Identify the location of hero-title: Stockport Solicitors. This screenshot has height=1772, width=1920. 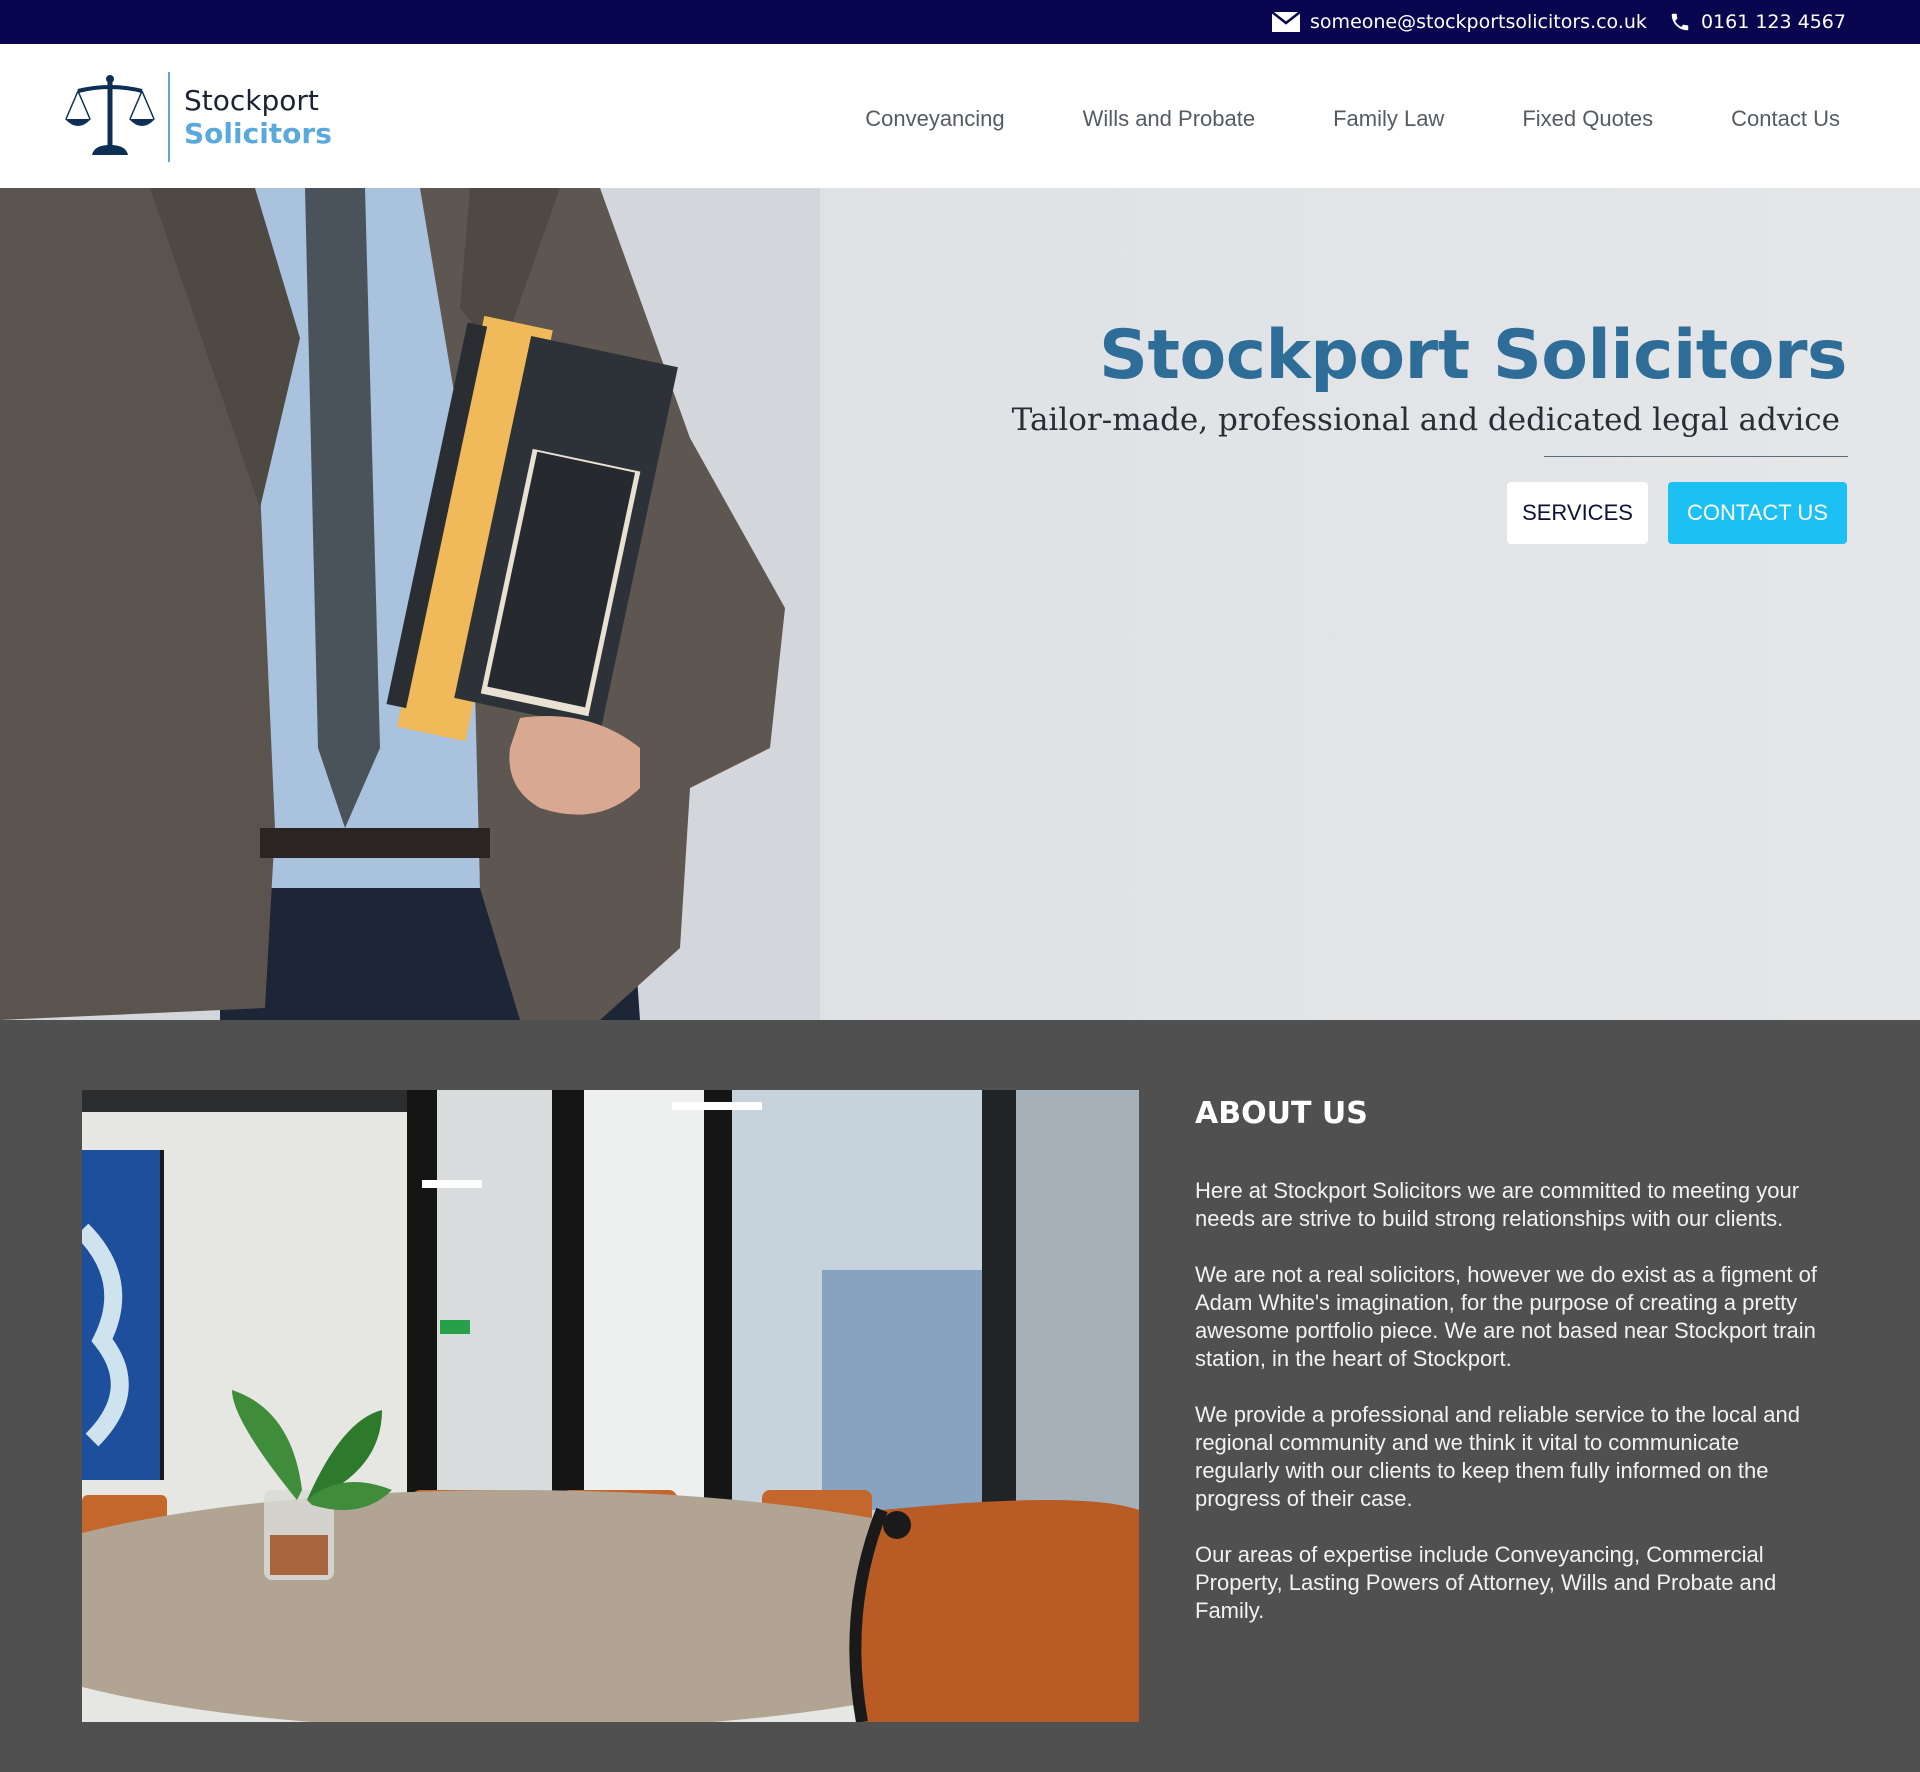
(1473, 355).